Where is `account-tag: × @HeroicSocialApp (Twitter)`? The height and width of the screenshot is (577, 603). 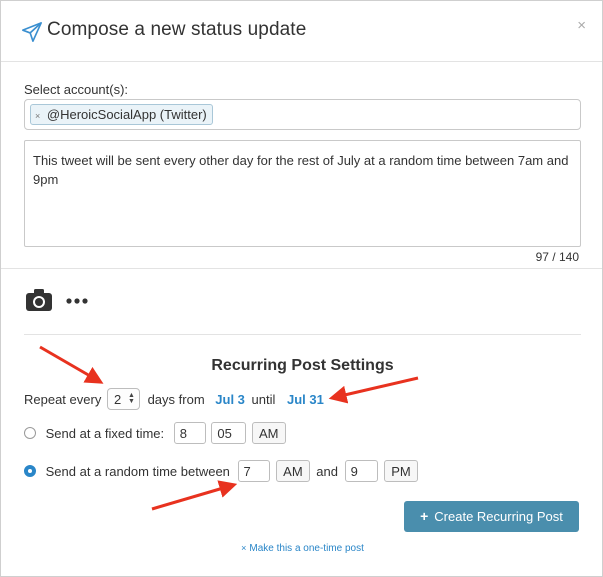 account-tag: × @HeroicSocialApp (Twitter) is located at coordinates (121, 114).